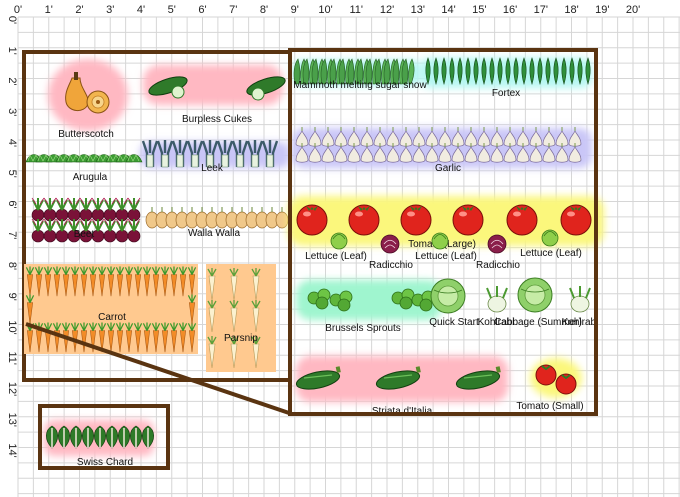 Image resolution: width=680 pixels, height=497 pixels. I want to click on garlic-label: Garlic, so click(448, 168).